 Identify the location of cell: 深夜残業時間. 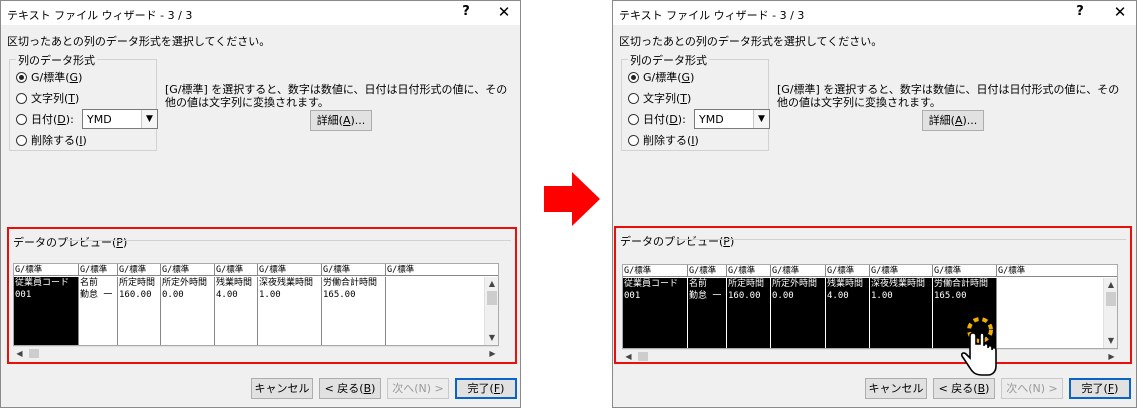
(286, 283).